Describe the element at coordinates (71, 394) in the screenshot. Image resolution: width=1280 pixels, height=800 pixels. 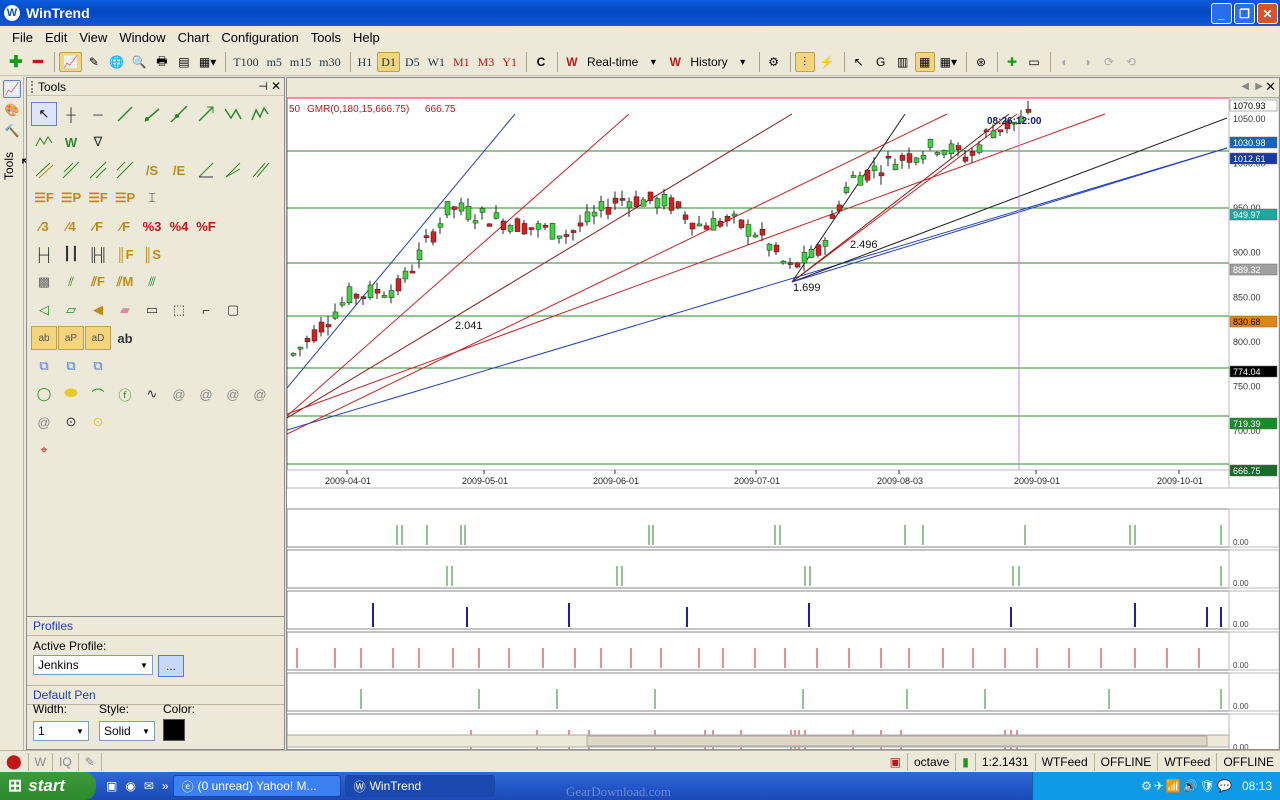
I see `filled-ellipse-icon: ⬬` at that location.